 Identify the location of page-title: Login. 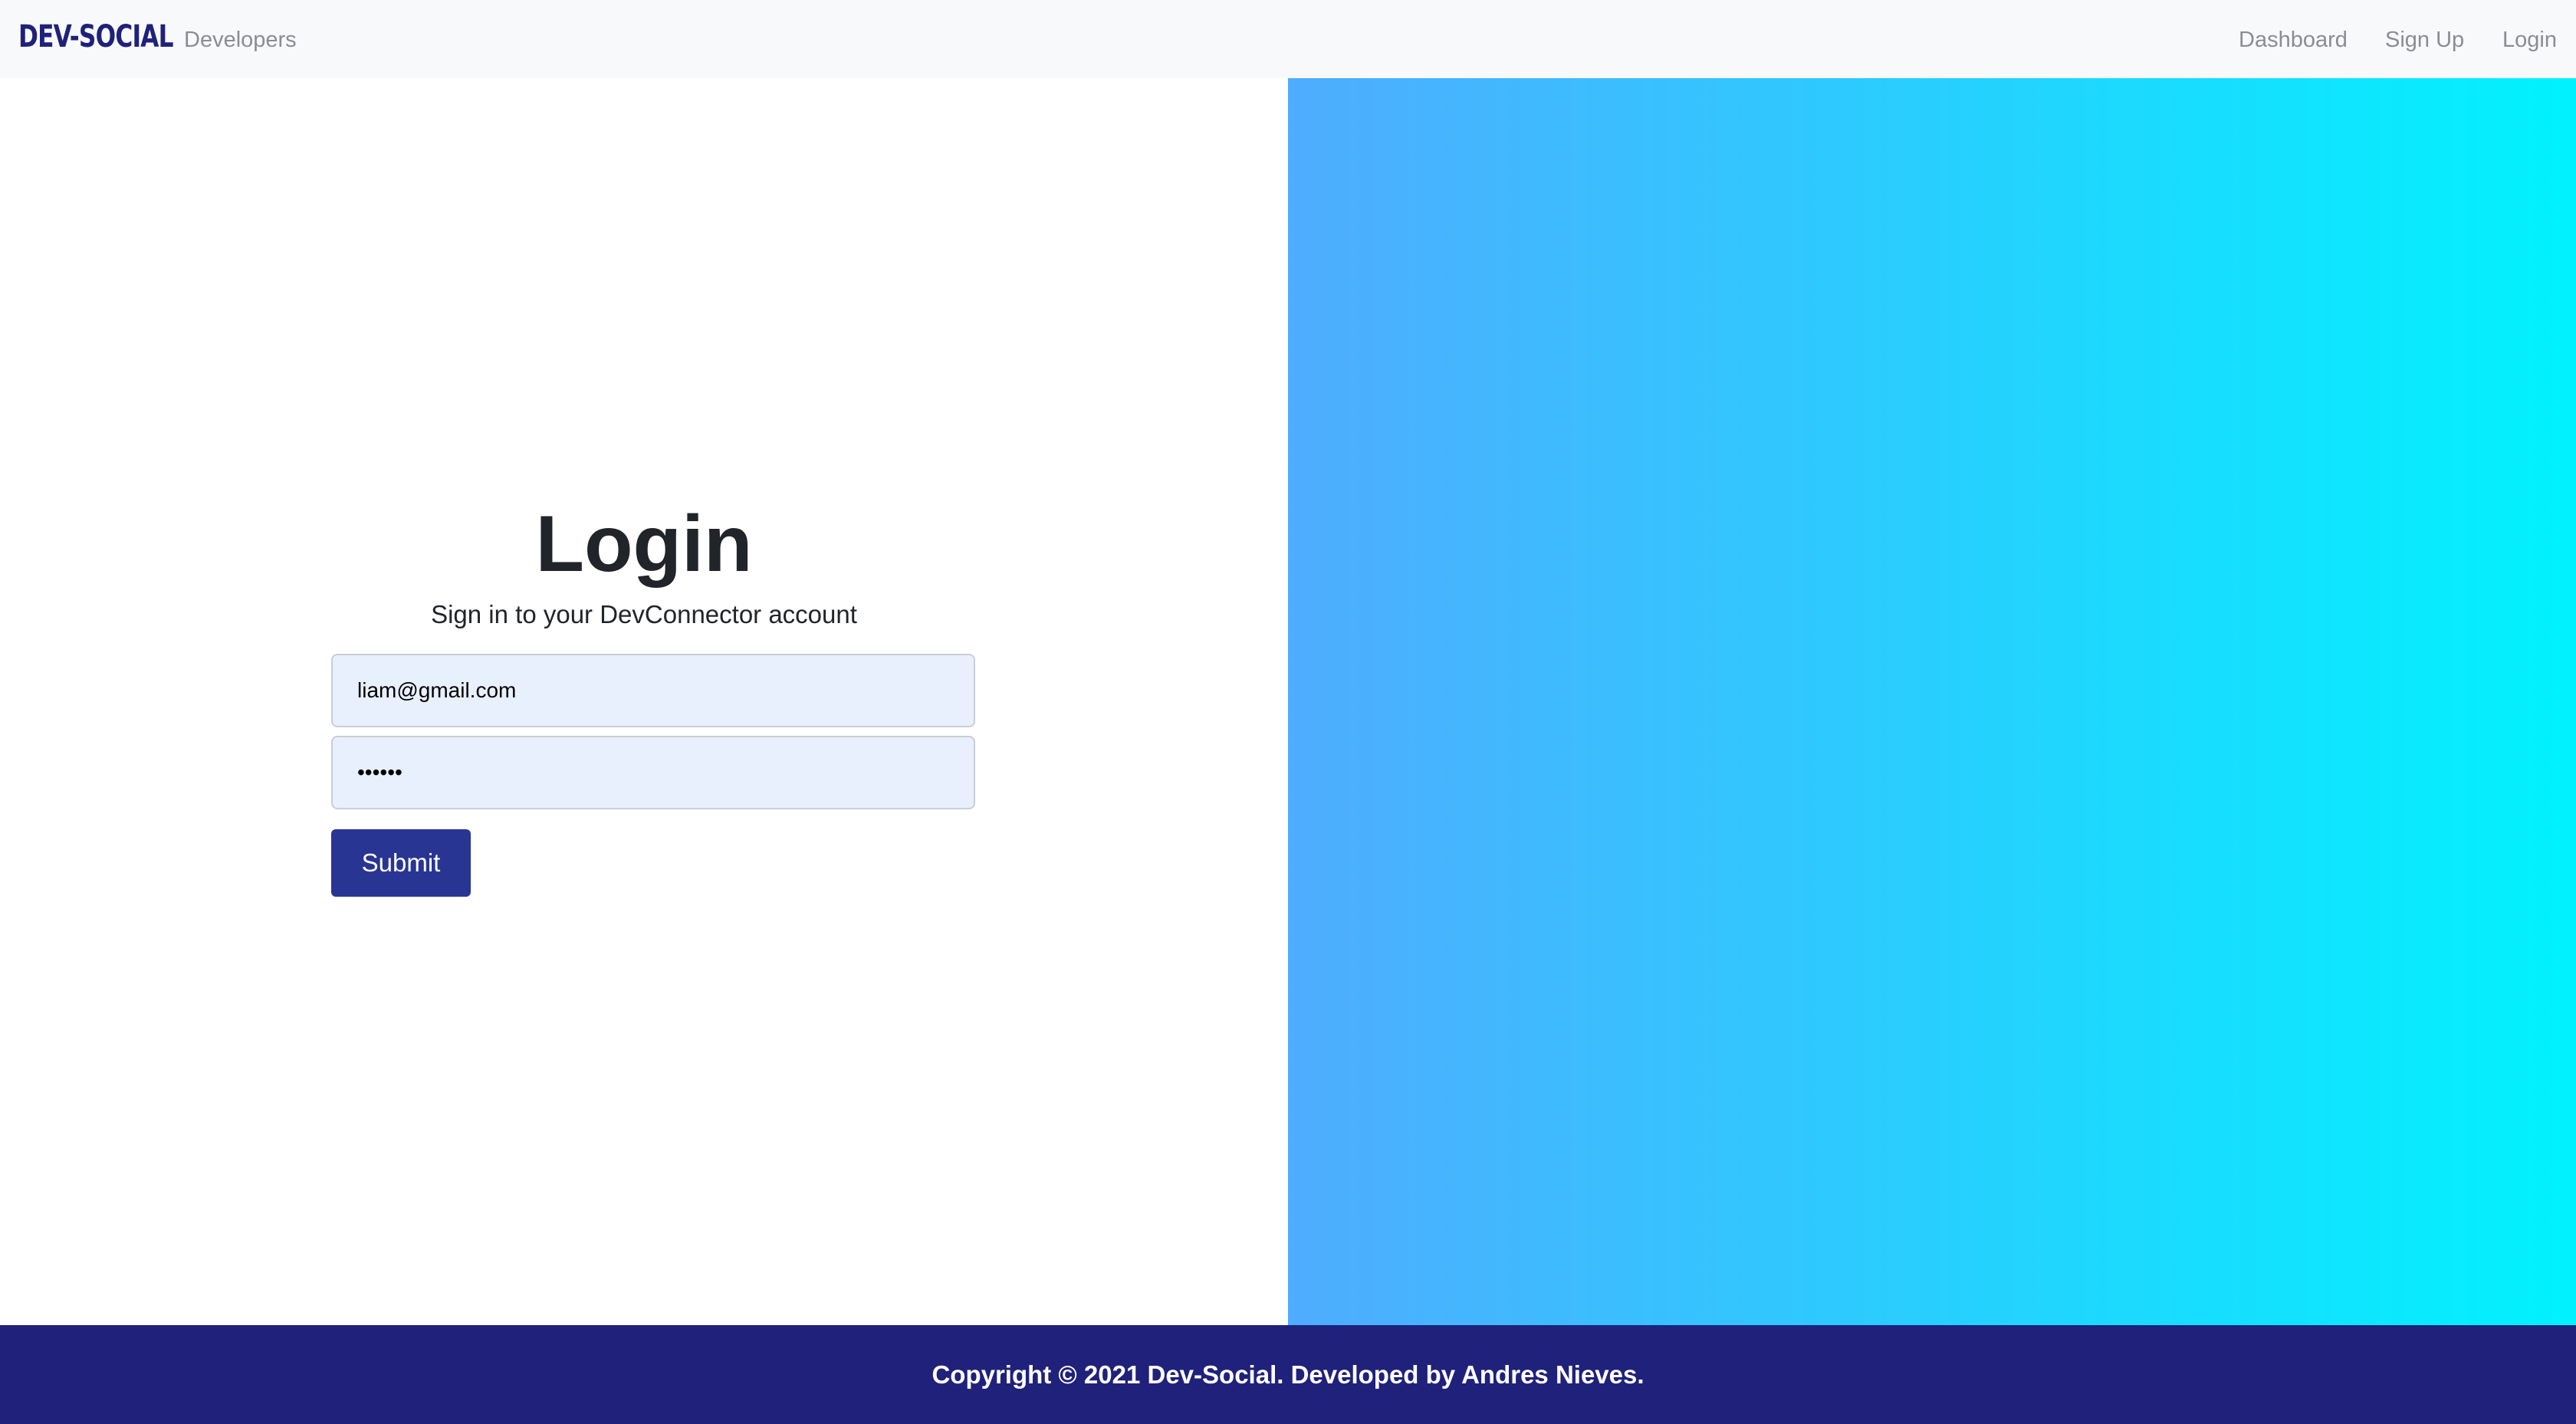
(644, 544).